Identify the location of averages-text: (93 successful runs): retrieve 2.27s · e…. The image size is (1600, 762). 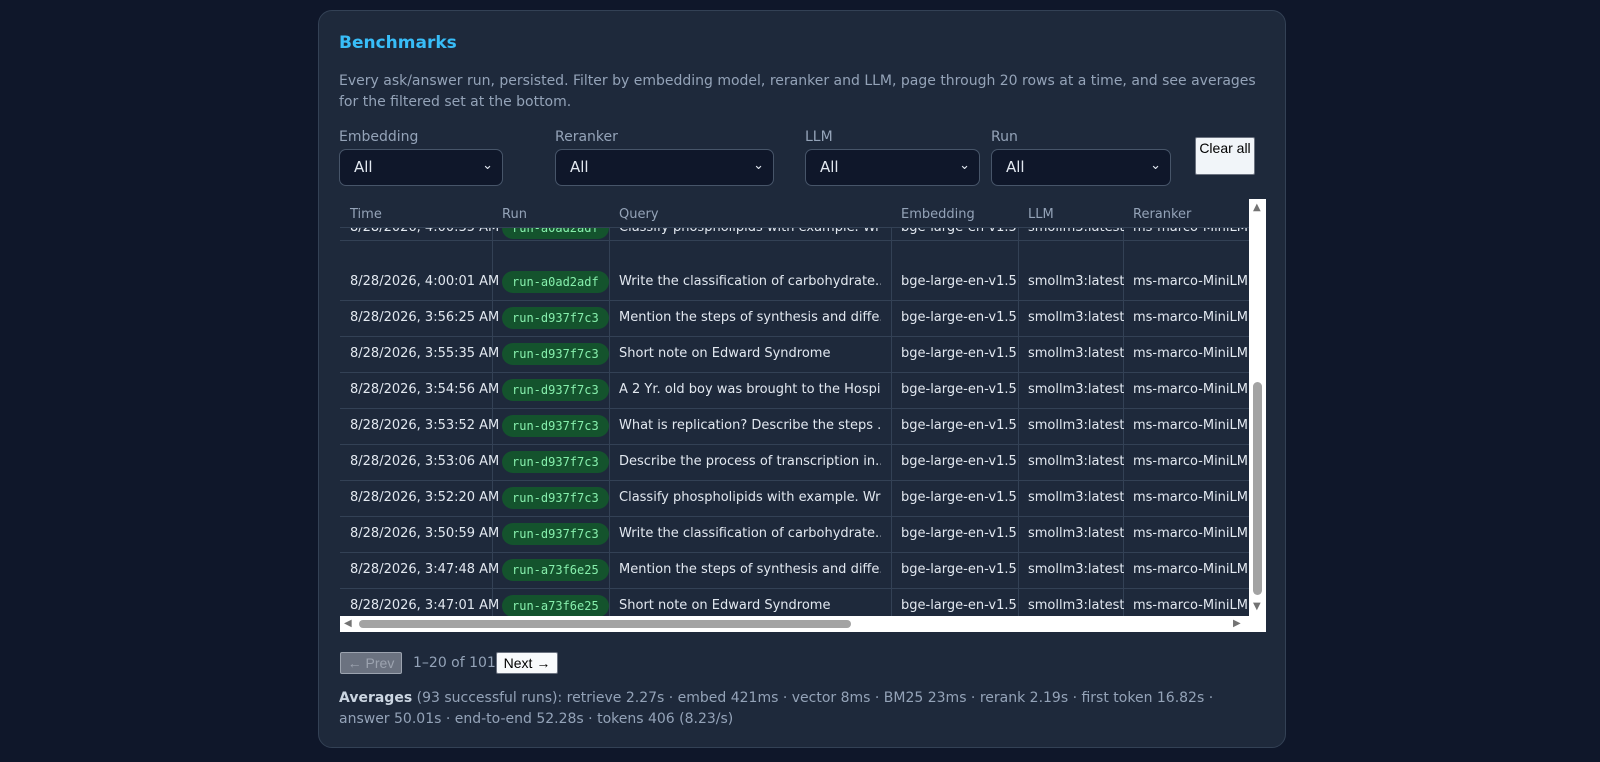
(776, 708).